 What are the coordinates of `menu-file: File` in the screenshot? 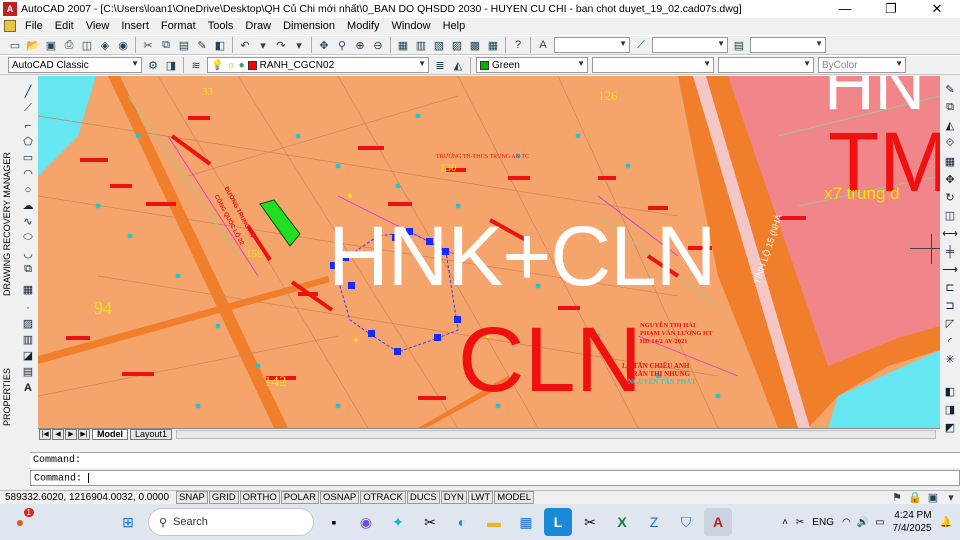 It's located at (34, 26).